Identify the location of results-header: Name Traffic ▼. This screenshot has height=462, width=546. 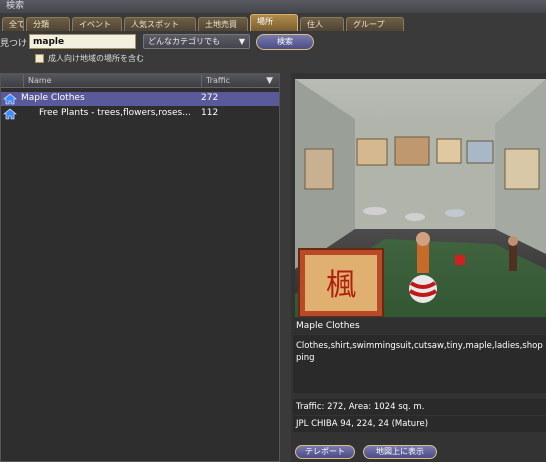
(140, 81).